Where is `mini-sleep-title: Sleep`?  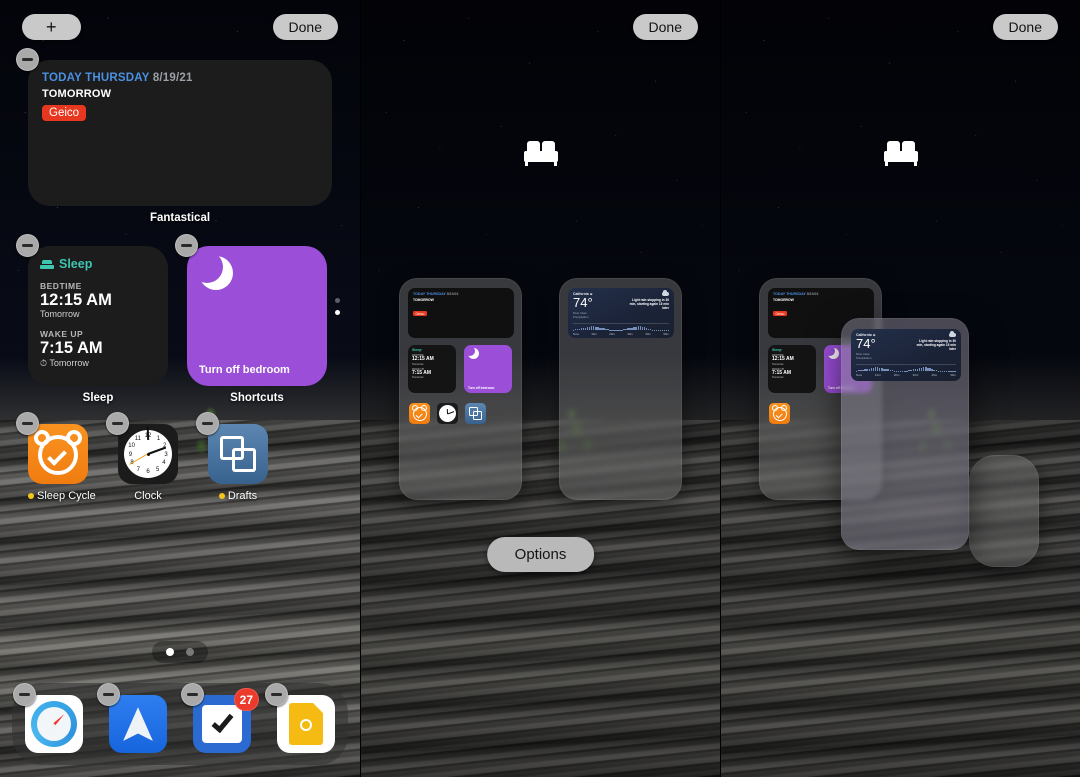
mini-sleep-title: Sleep is located at coordinates (777, 350).